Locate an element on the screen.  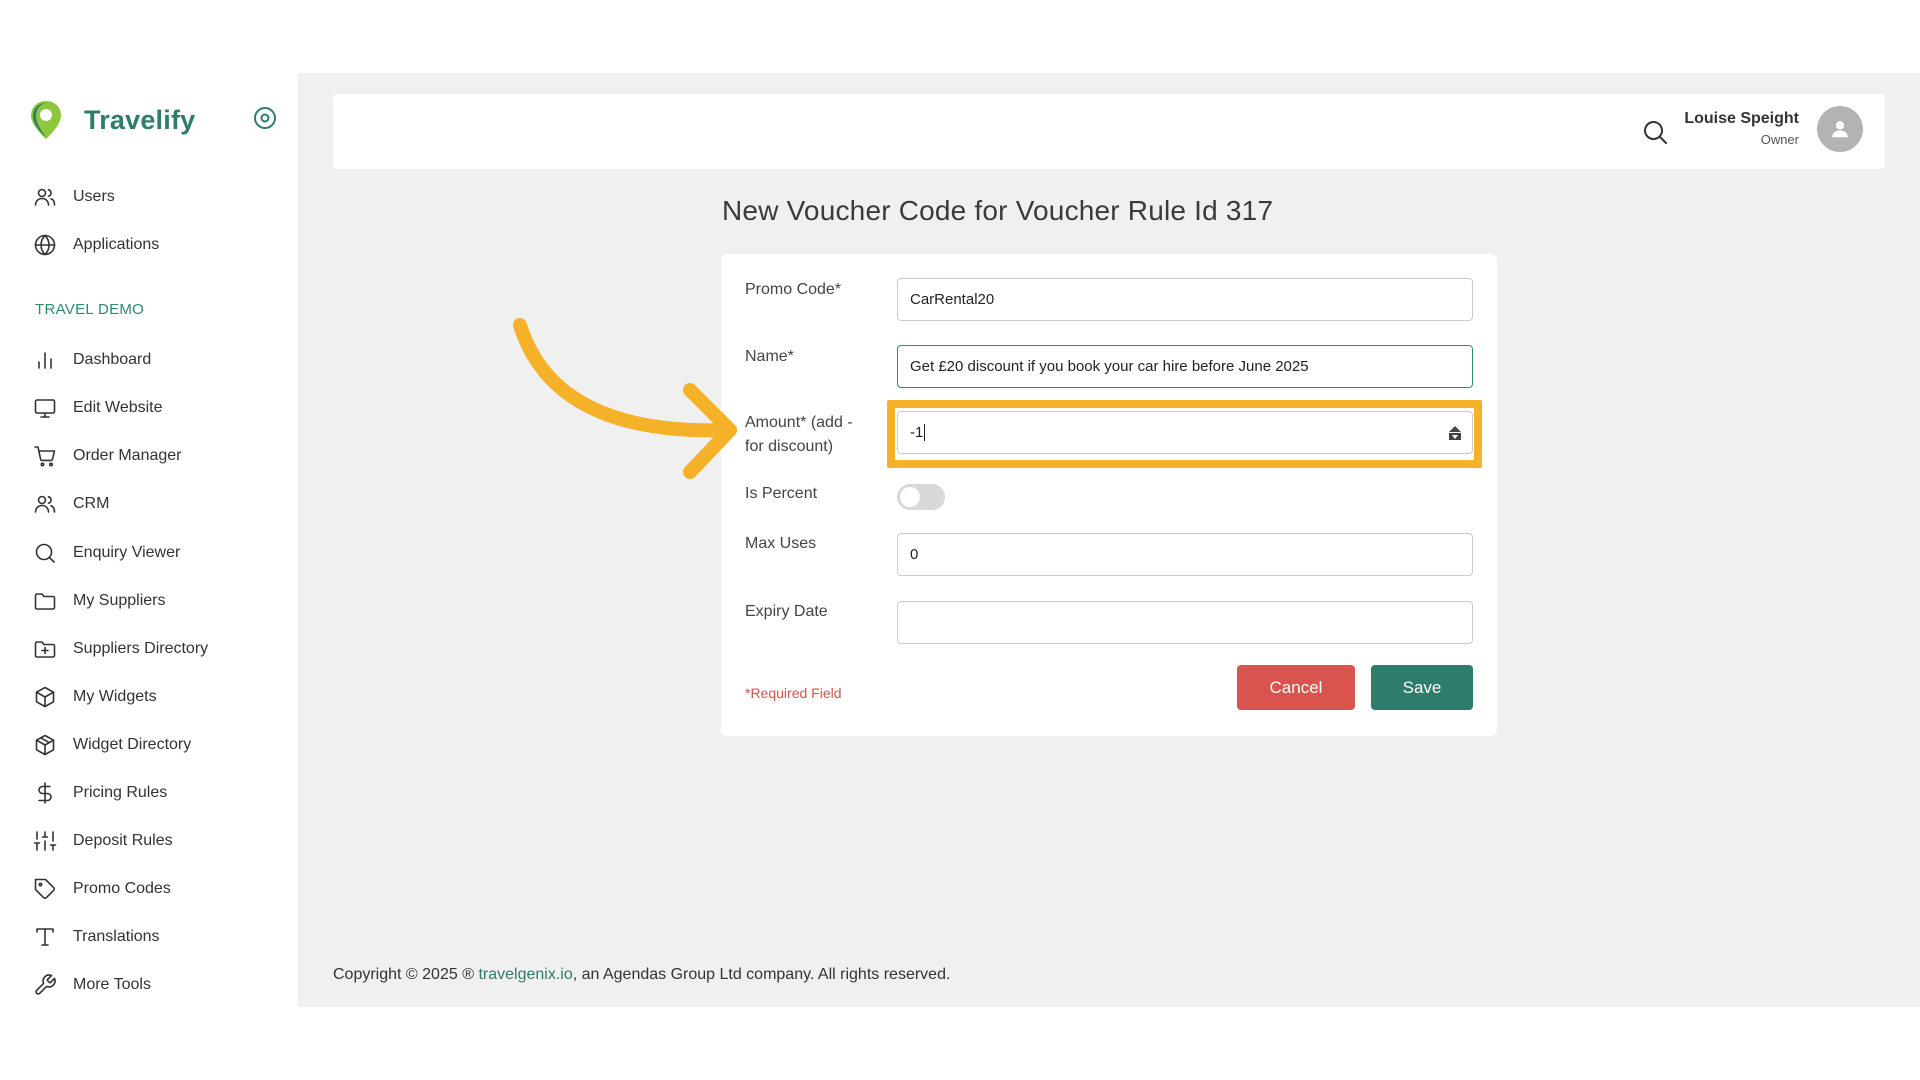
sidebar-item-widget-directory: Widget Directory is located at coordinates (111, 745).